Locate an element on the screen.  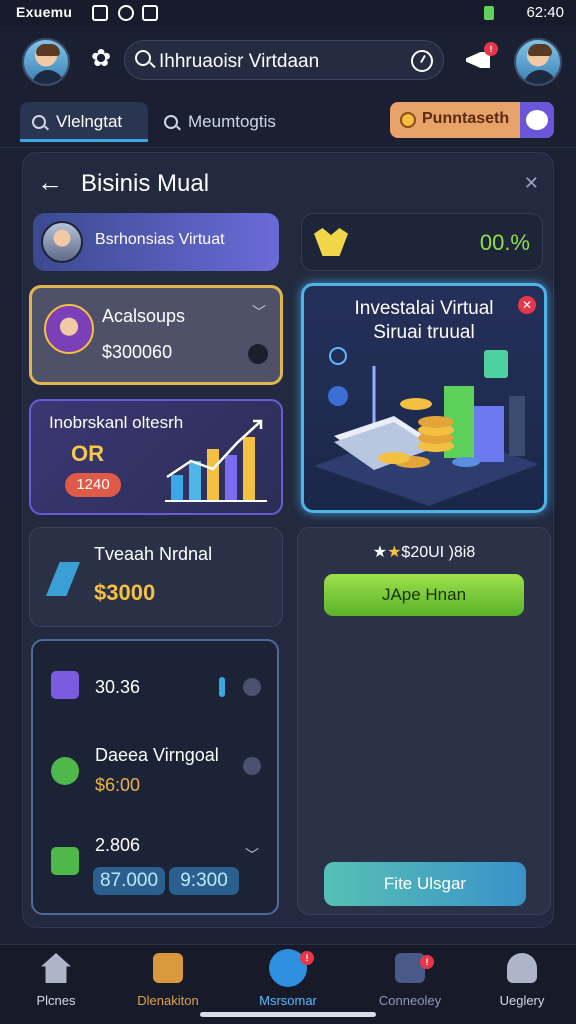
wallet-icon is located at coordinates (65, 685).